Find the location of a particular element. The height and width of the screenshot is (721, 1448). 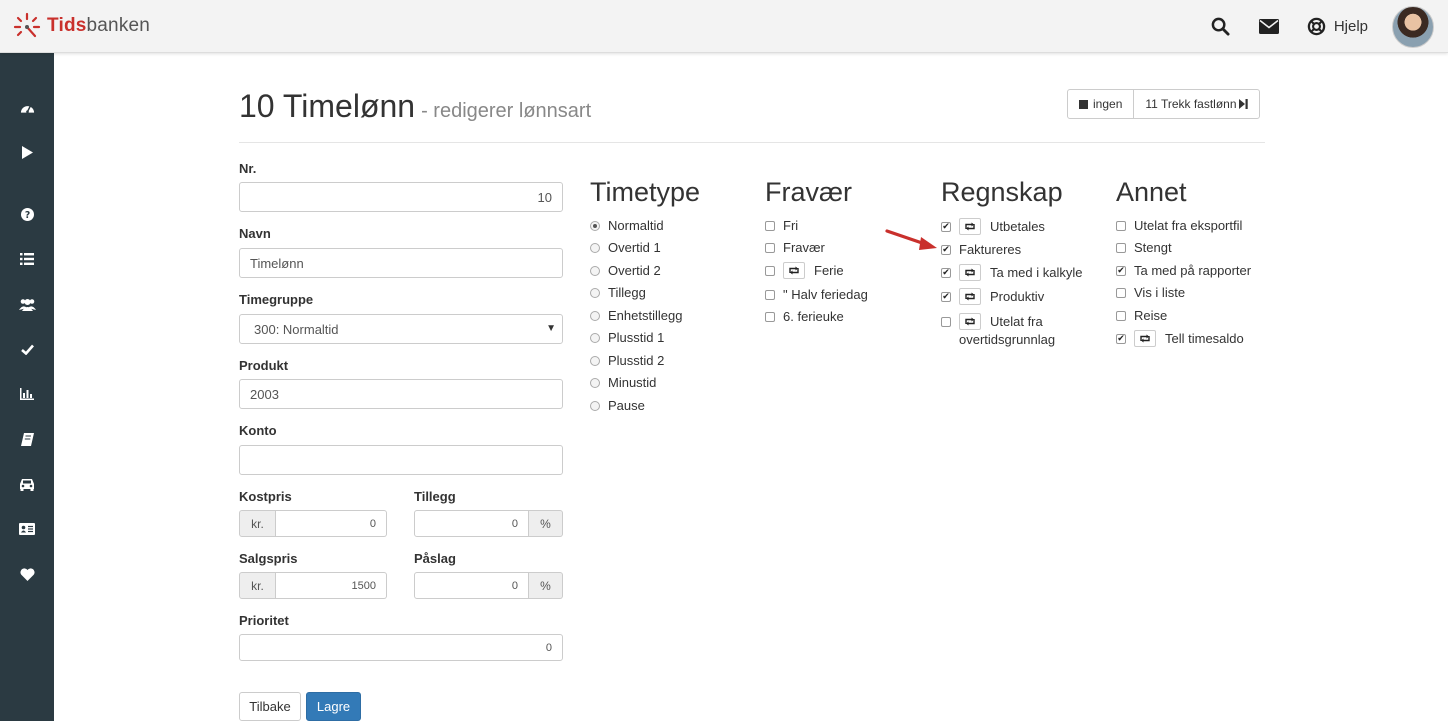

option-label: Ta med på rapporter is located at coordinates (1193, 270).